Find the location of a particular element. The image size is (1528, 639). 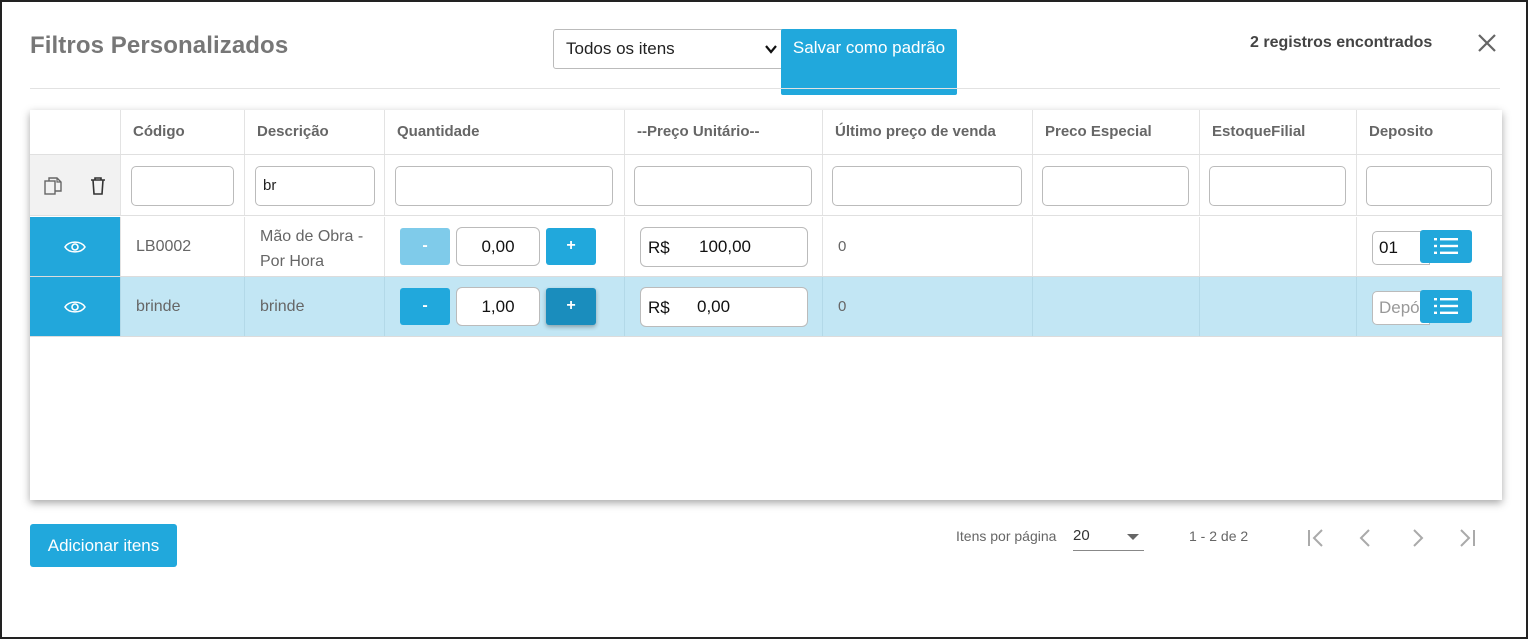

cell-preco: R$ 100,00 is located at coordinates (723, 246).